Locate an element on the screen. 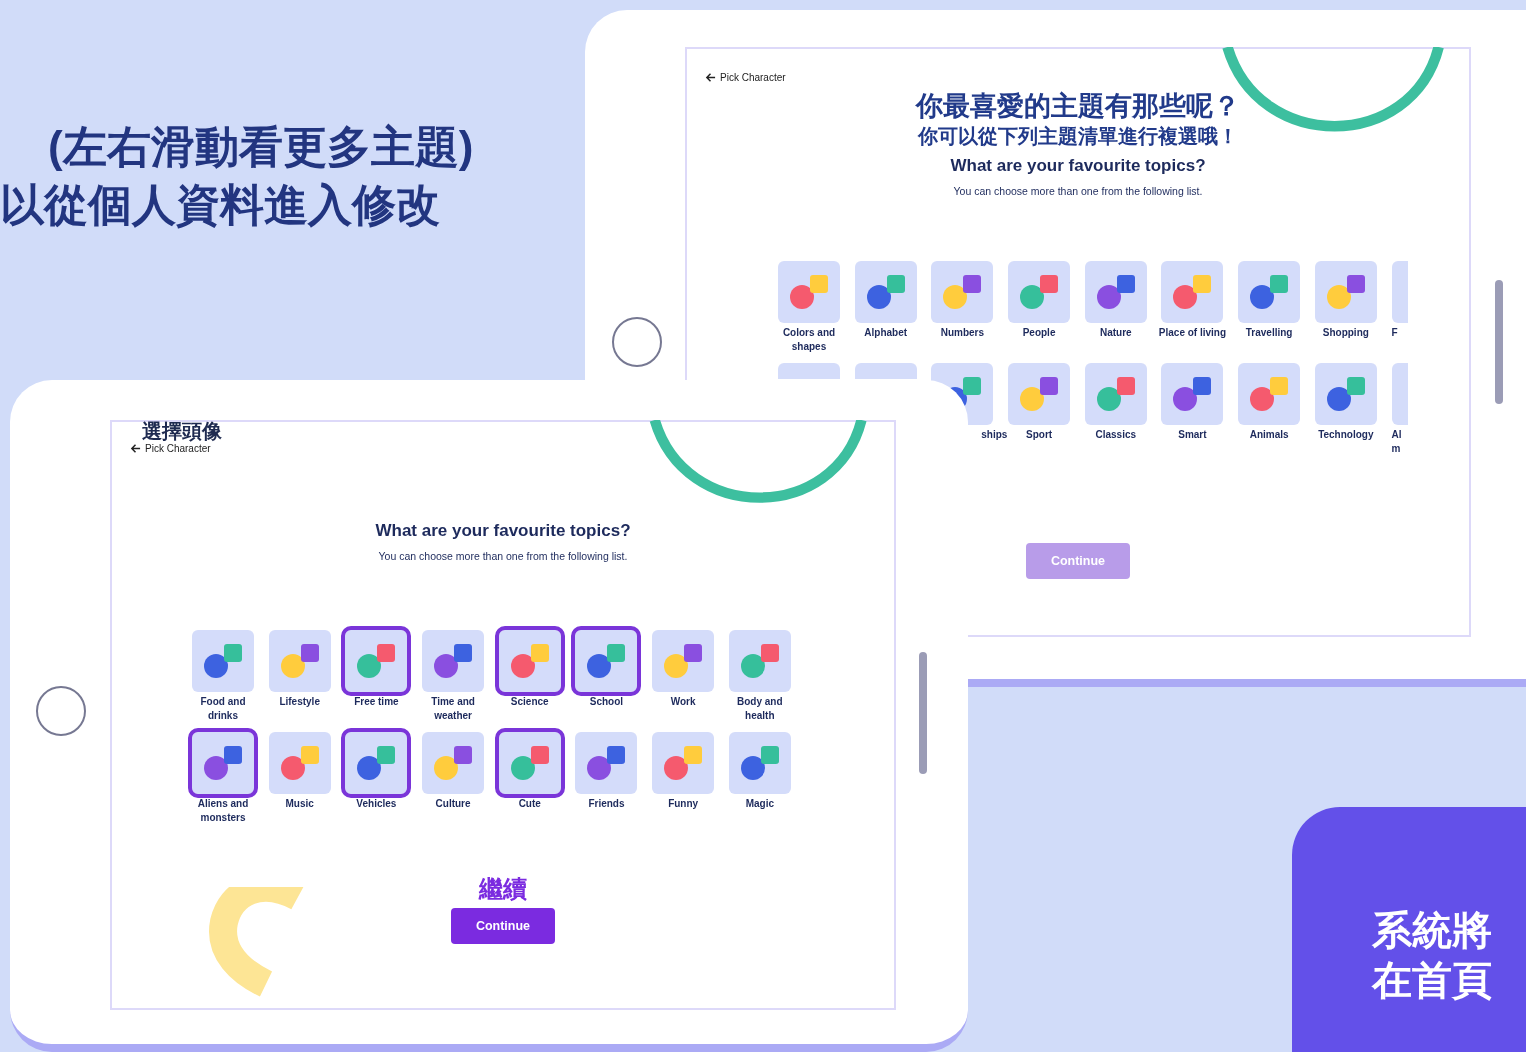 The image size is (1526, 1052). annotation-title: 你最喜愛的主題有那些呢？ is located at coordinates (1078, 106).